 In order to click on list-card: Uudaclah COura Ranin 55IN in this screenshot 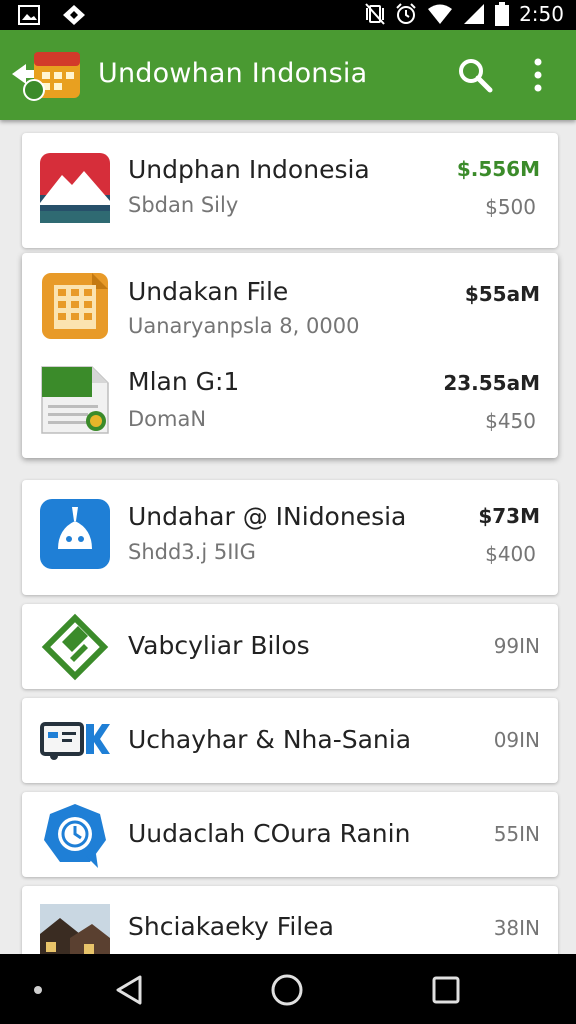, I will do `click(290, 834)`.